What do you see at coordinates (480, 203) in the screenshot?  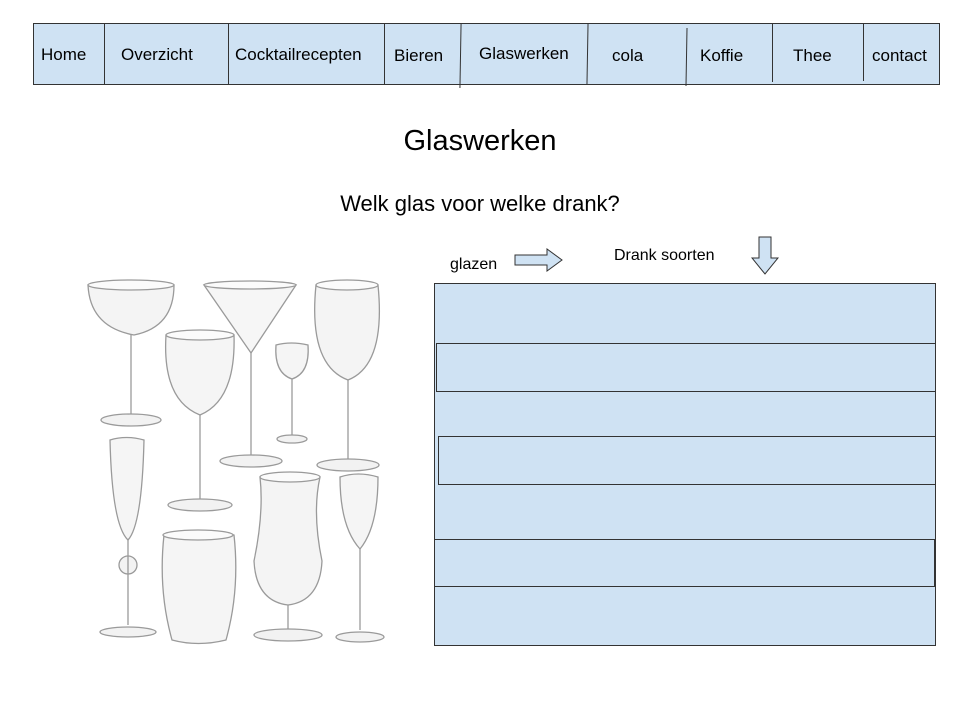 I see `page-subtitle: Welk glas voor welke drank?` at bounding box center [480, 203].